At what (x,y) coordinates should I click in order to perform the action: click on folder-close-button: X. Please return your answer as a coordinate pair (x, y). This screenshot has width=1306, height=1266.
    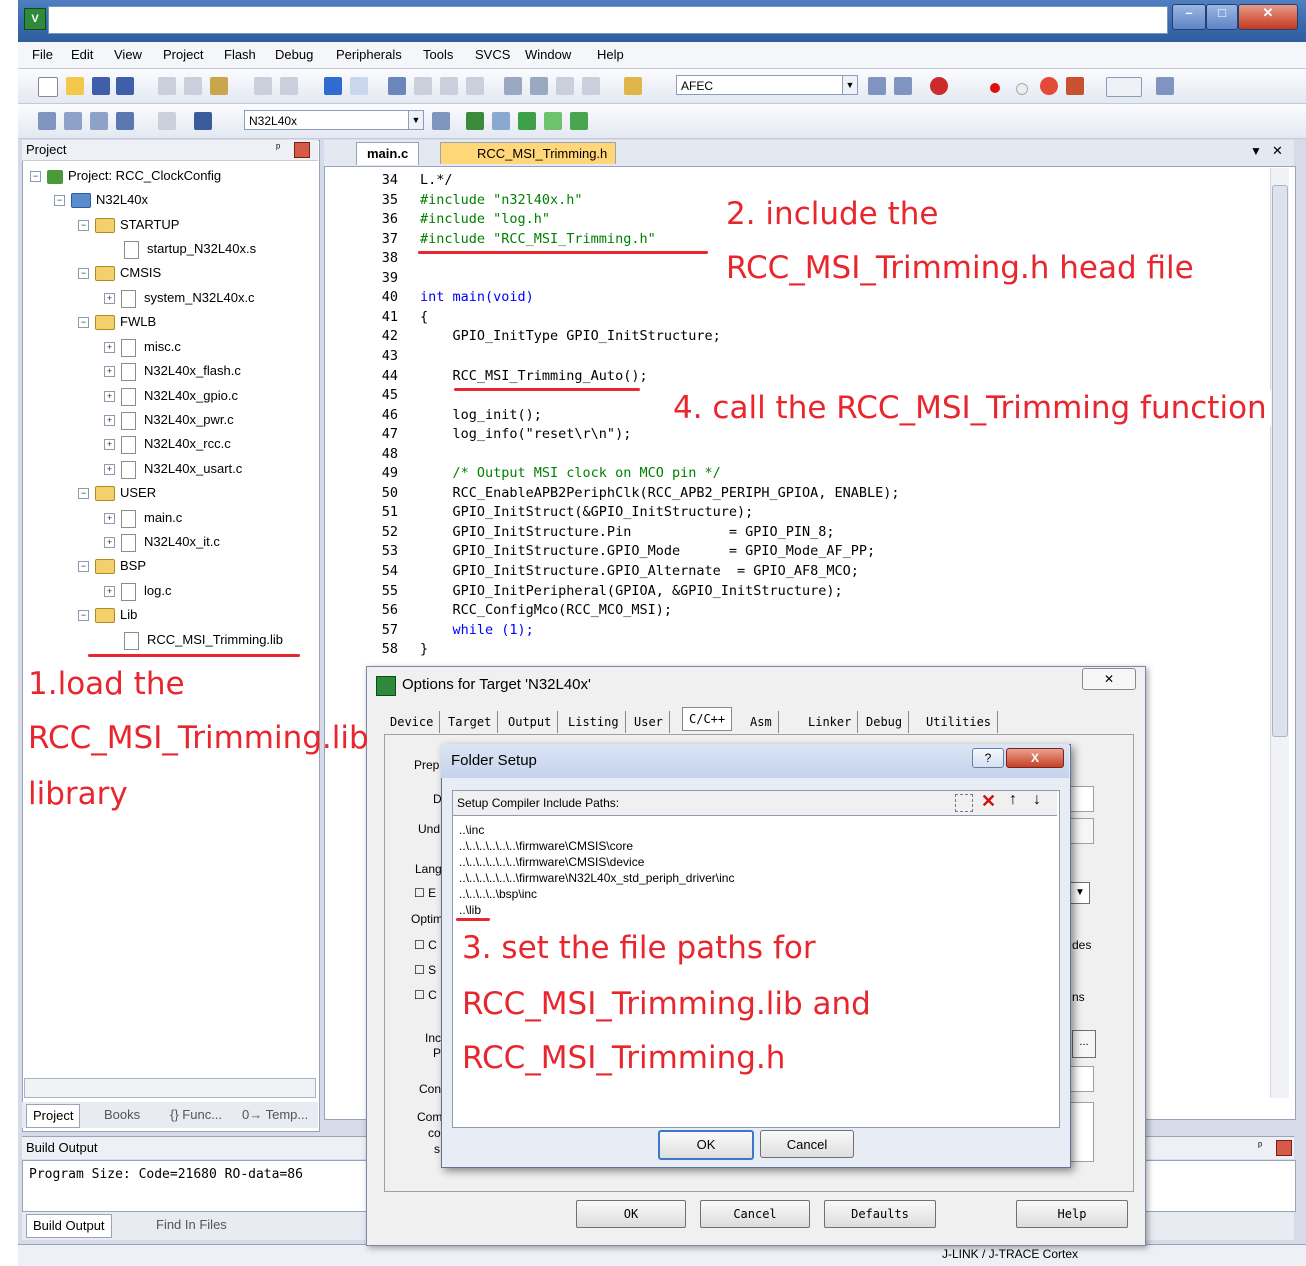
    Looking at the image, I should click on (1035, 758).